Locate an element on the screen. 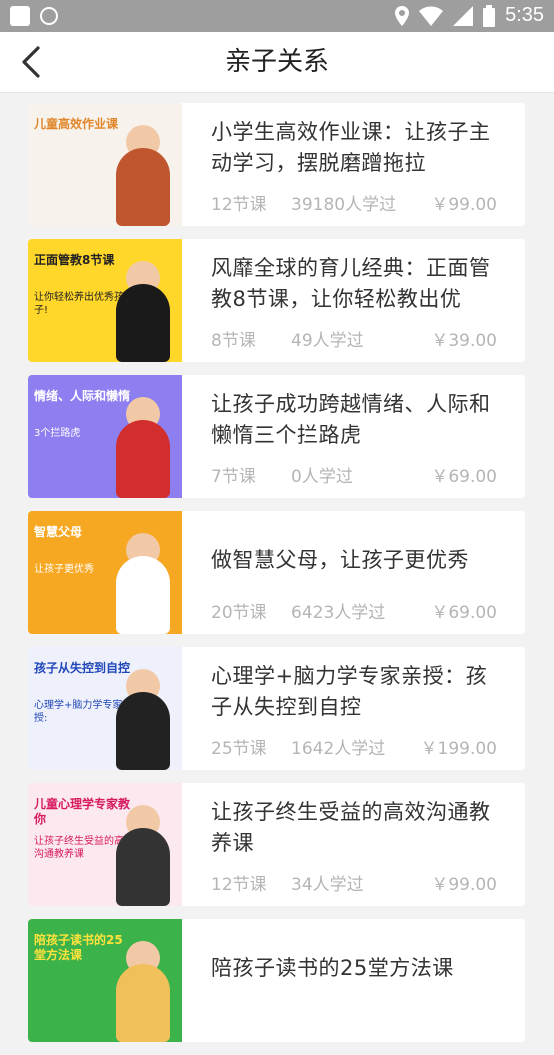  course-meta: 8节课 49人学过 ￥39.00 is located at coordinates (354, 338).